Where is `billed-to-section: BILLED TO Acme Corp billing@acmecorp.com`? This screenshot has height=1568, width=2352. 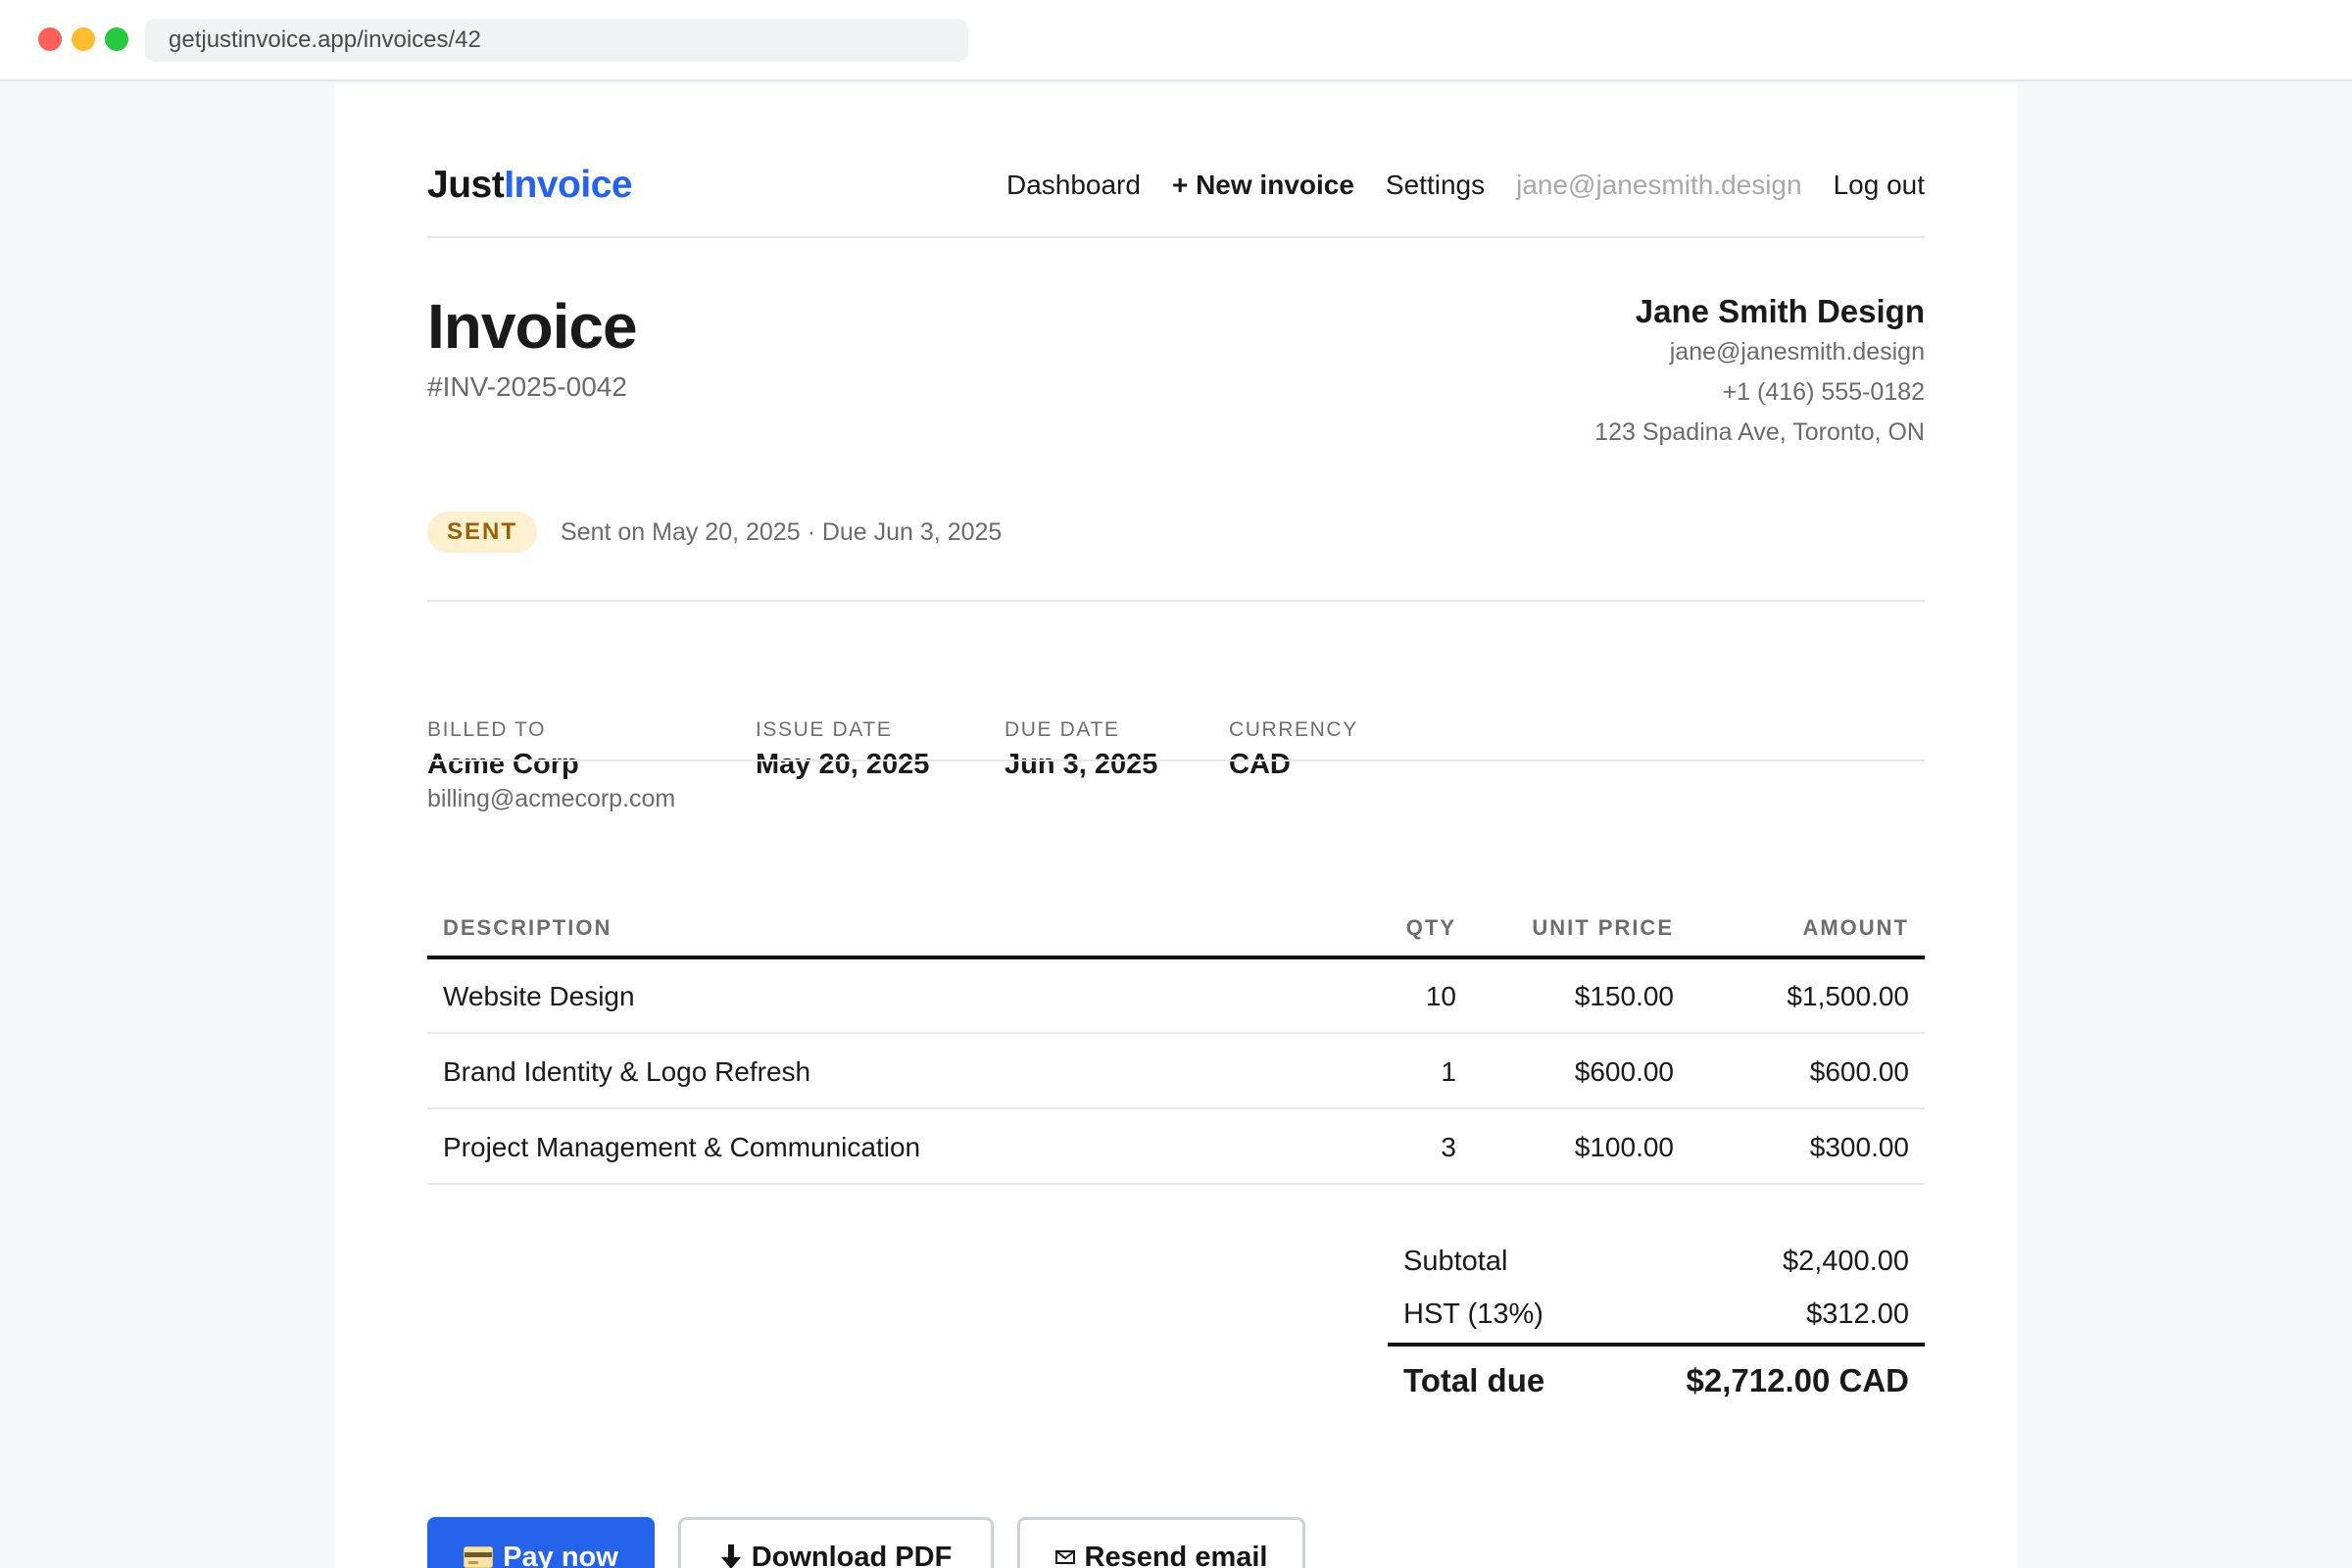 billed-to-section: BILLED TO Acme Corp billing@acmecorp.com is located at coordinates (551, 765).